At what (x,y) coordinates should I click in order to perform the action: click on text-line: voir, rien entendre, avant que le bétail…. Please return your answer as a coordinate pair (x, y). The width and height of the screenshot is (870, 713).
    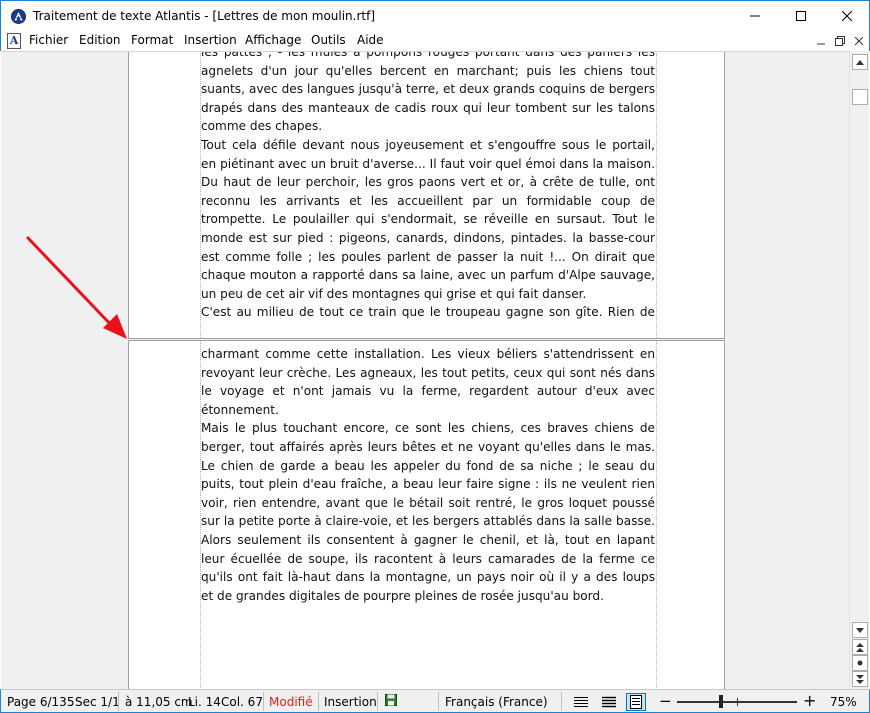
    Looking at the image, I should click on (428, 503).